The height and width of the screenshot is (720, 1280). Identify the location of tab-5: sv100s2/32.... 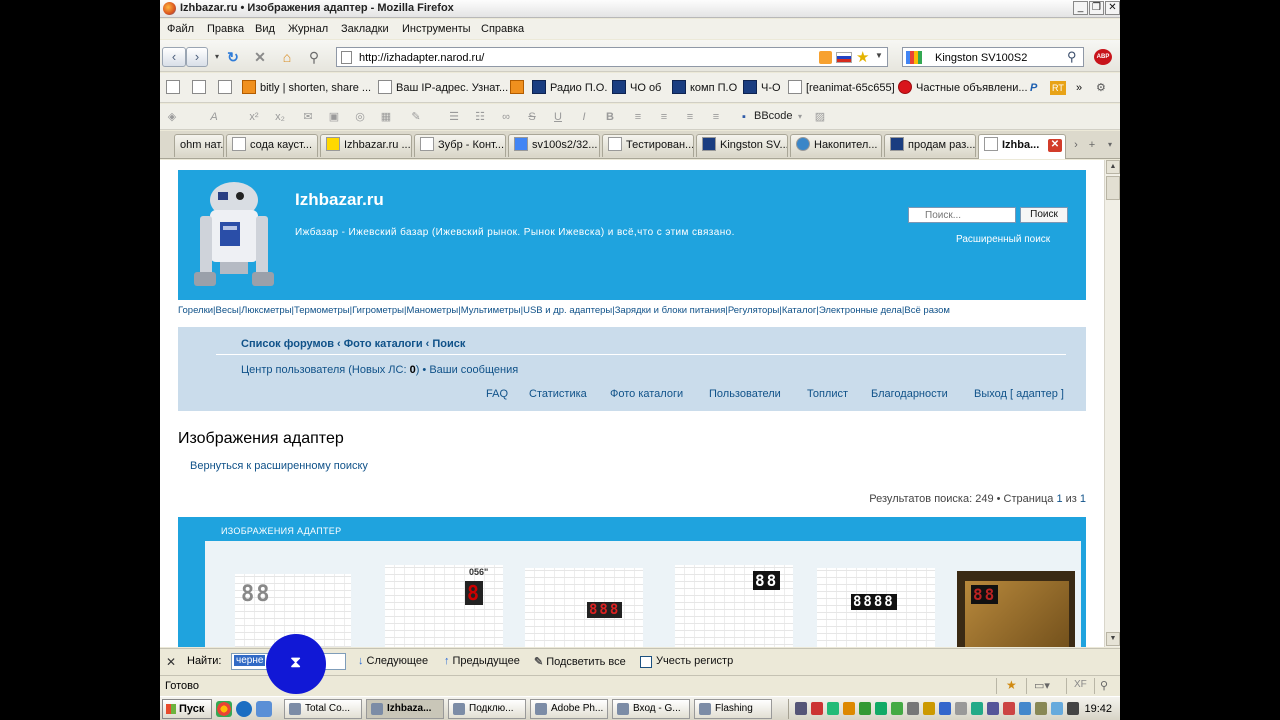
(554, 145).